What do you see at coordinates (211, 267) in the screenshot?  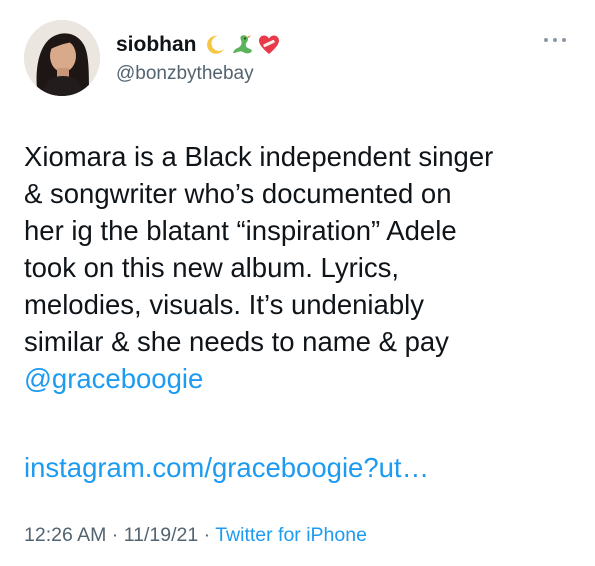 I see `tweet-text-line: took on this new album. Lyrics,` at bounding box center [211, 267].